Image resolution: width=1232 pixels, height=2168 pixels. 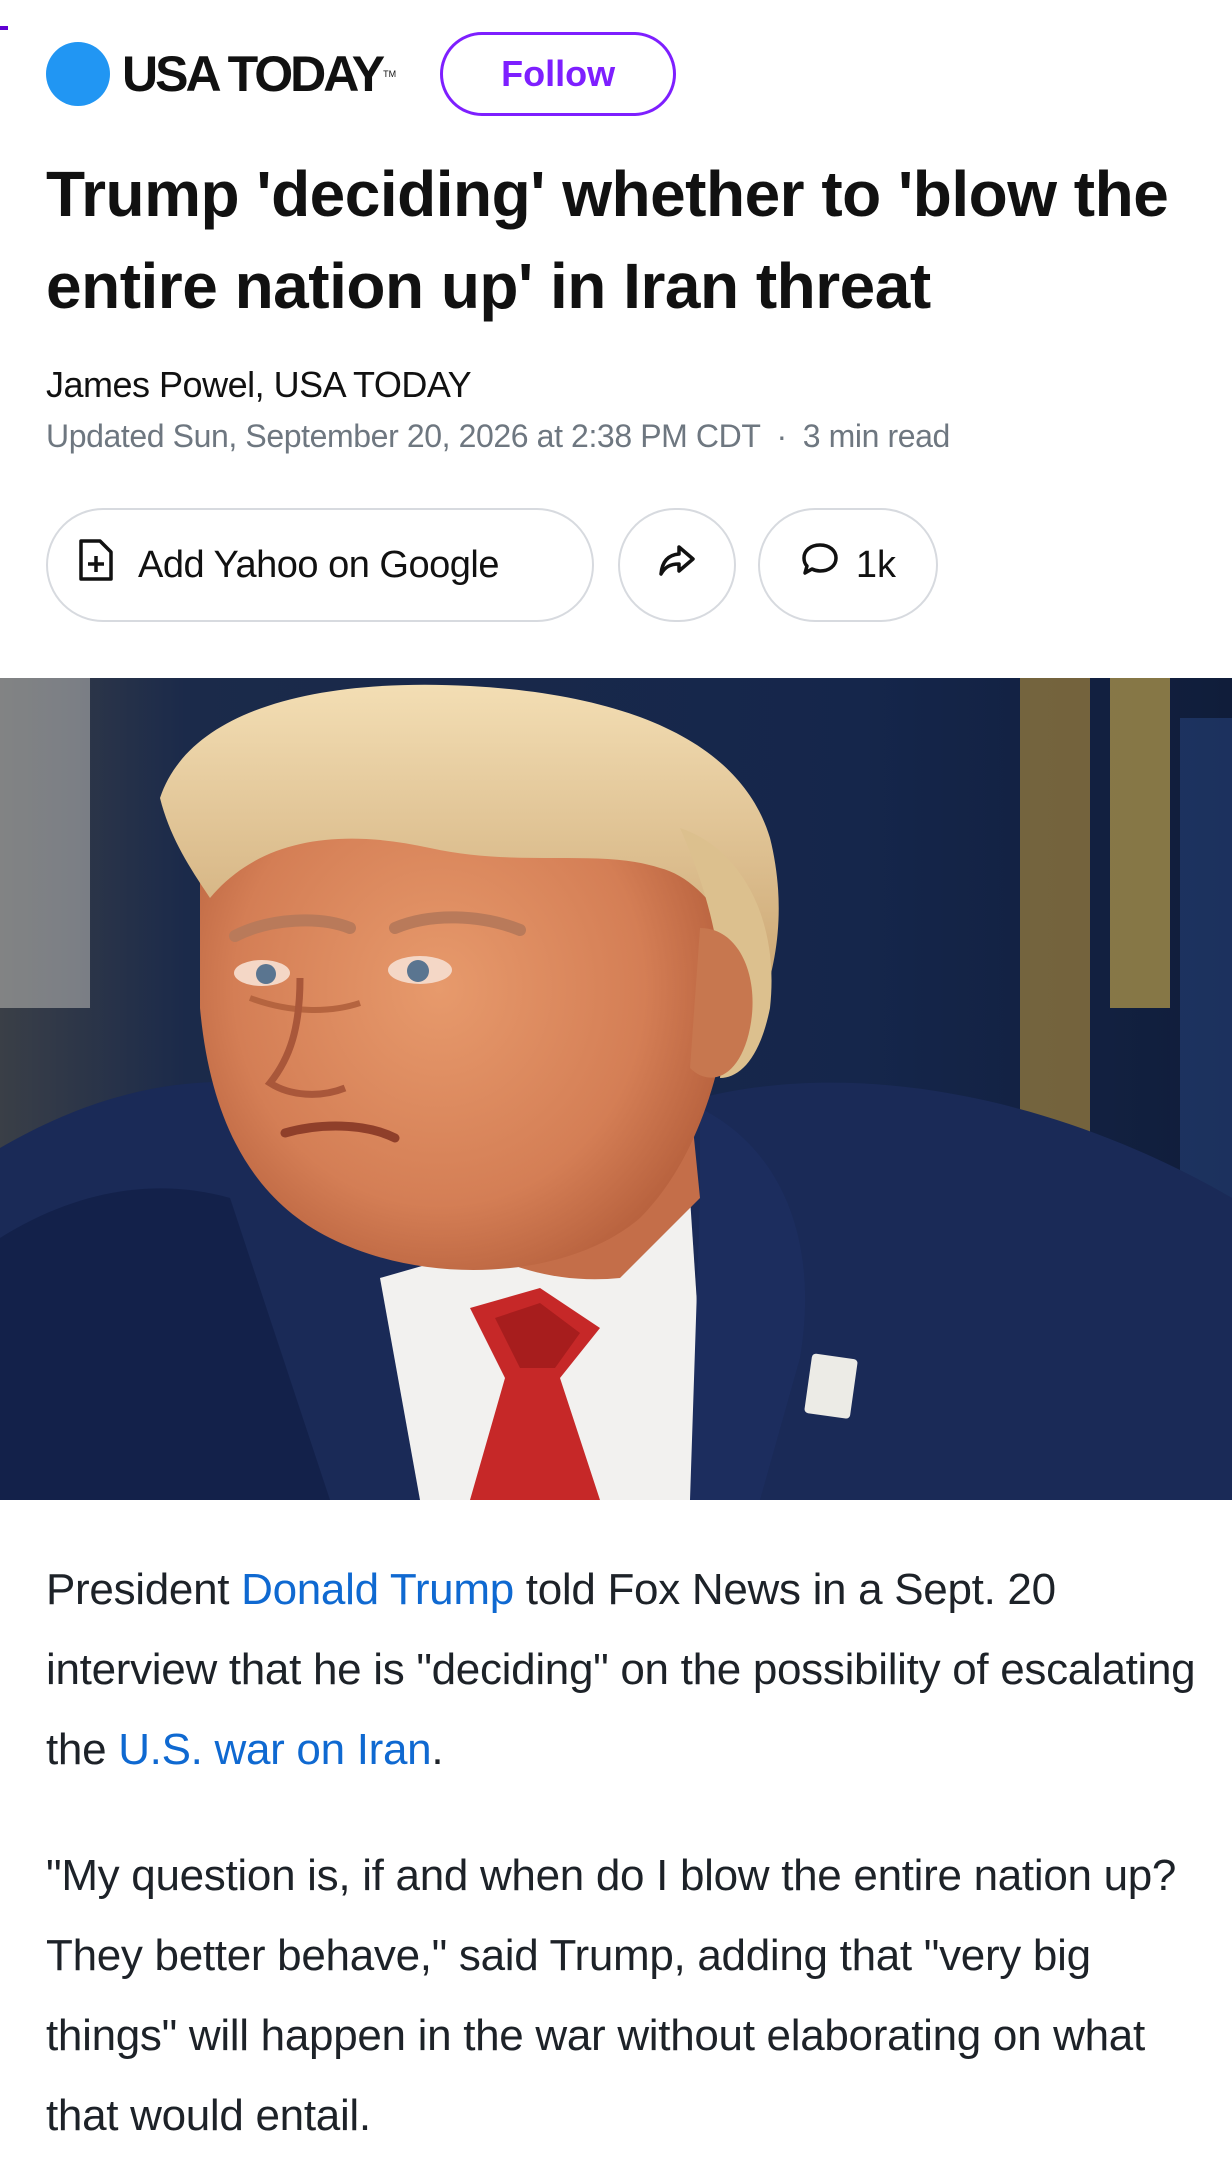 What do you see at coordinates (259, 385) in the screenshot?
I see `author-byline: James Powel, USA TODAY` at bounding box center [259, 385].